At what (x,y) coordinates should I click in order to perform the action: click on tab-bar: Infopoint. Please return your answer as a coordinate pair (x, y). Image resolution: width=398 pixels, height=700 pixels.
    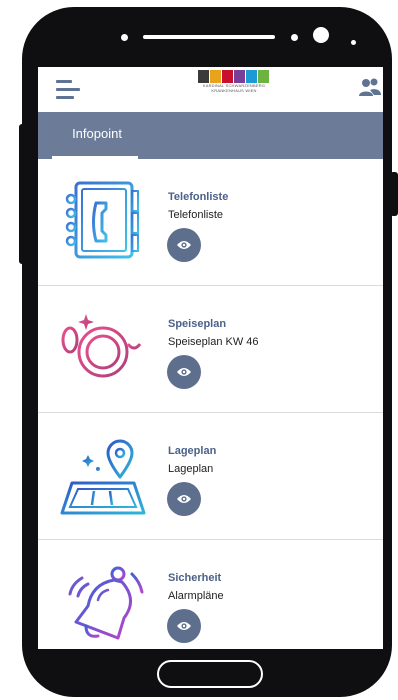
    Looking at the image, I should click on (210, 135).